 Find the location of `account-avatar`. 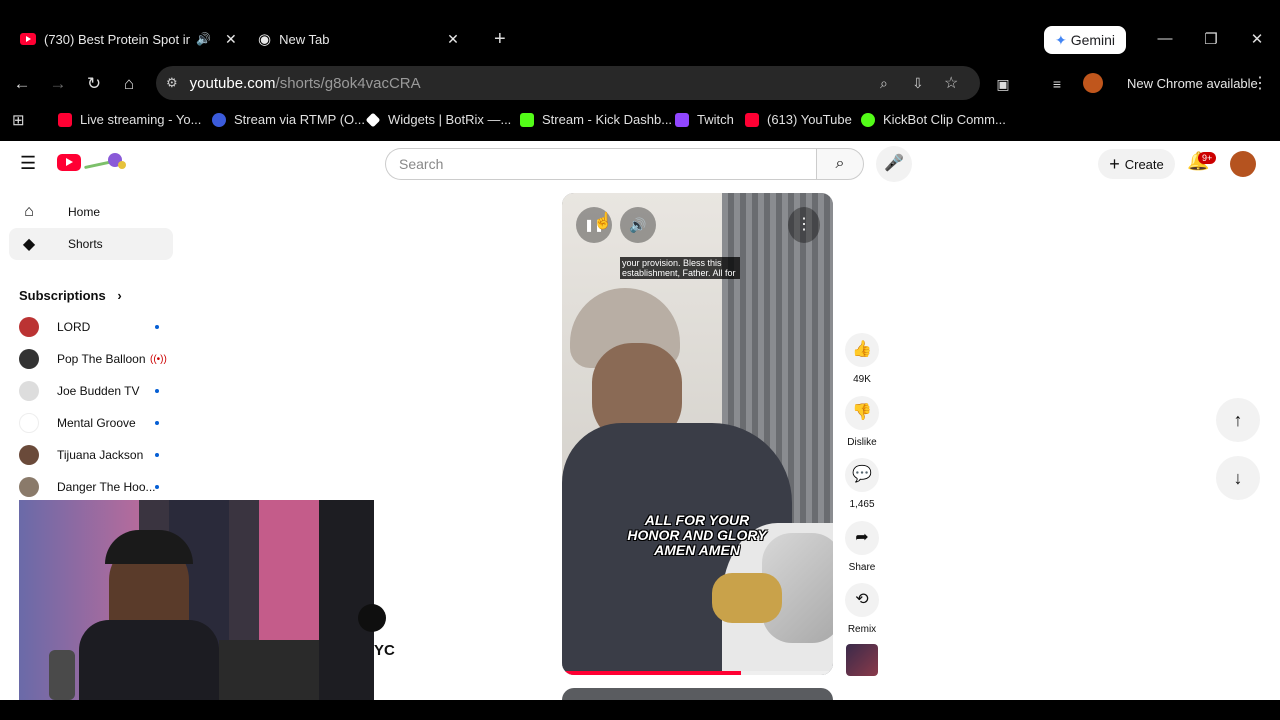

account-avatar is located at coordinates (1243, 164).